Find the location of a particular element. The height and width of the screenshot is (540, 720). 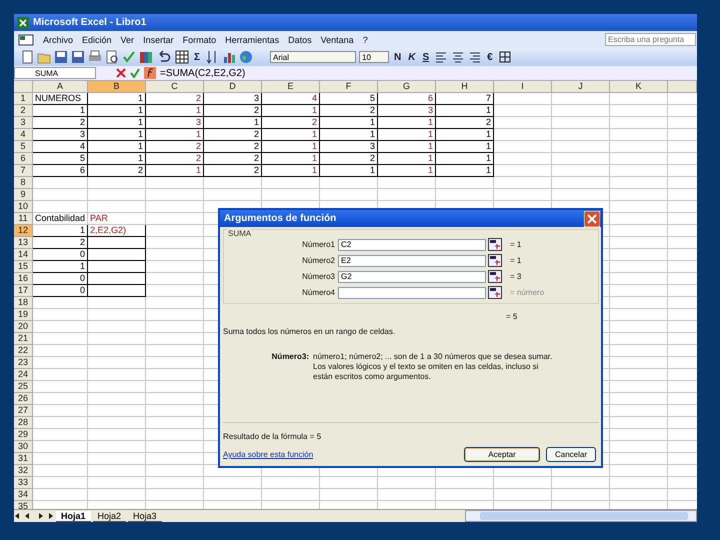

row-header: 21 is located at coordinates (23, 339).